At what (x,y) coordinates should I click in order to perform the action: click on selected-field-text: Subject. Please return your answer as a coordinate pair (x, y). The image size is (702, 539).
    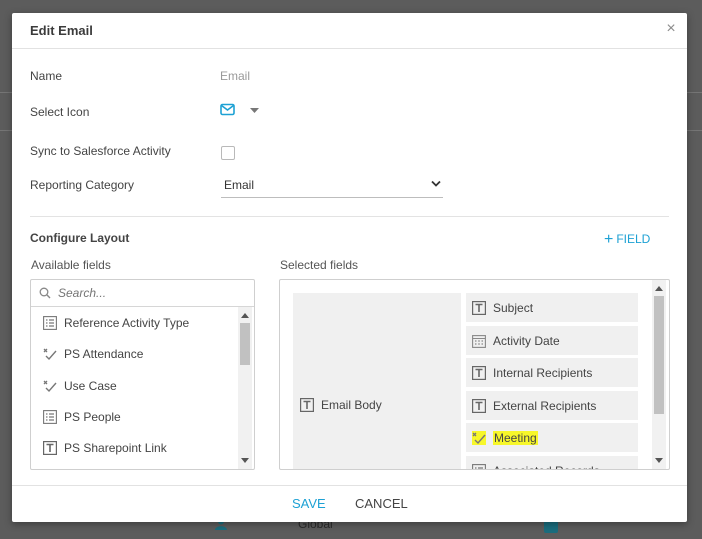
    Looking at the image, I should click on (513, 308).